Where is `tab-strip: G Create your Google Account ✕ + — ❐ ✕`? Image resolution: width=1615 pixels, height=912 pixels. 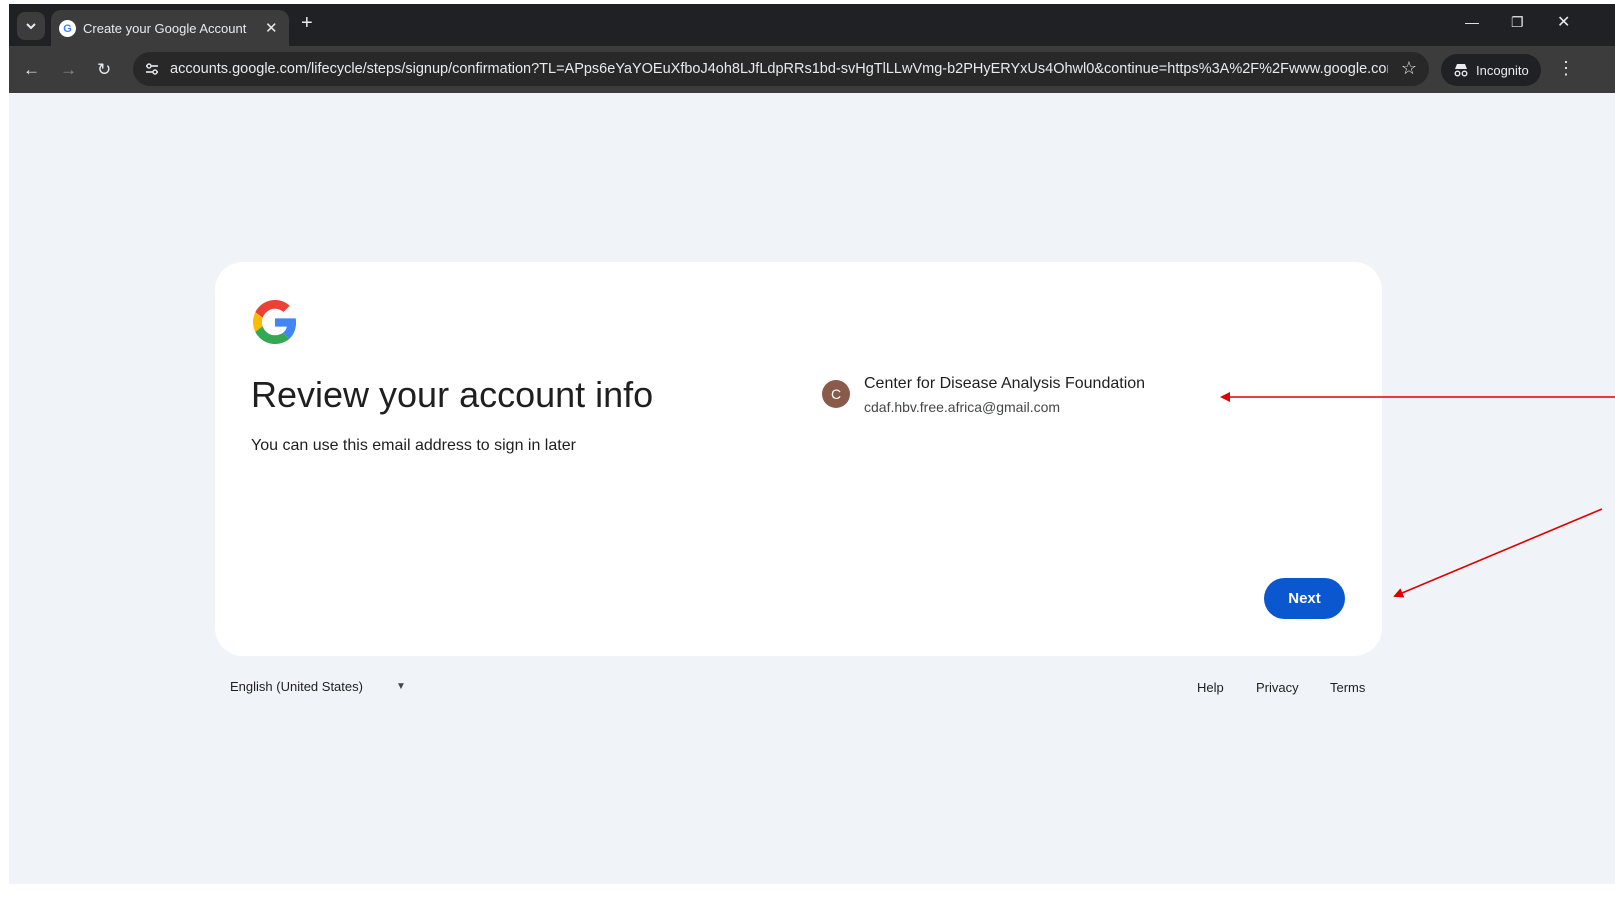
tab-strip: G Create your Google Account ✕ + — ❐ ✕ is located at coordinates (812, 25).